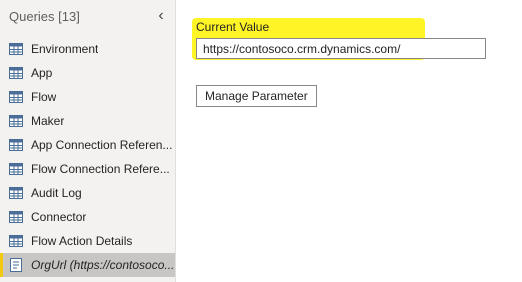 The height and width of the screenshot is (282, 522). Describe the element at coordinates (56, 193) in the screenshot. I see `query-item-label: Audit Log` at that location.